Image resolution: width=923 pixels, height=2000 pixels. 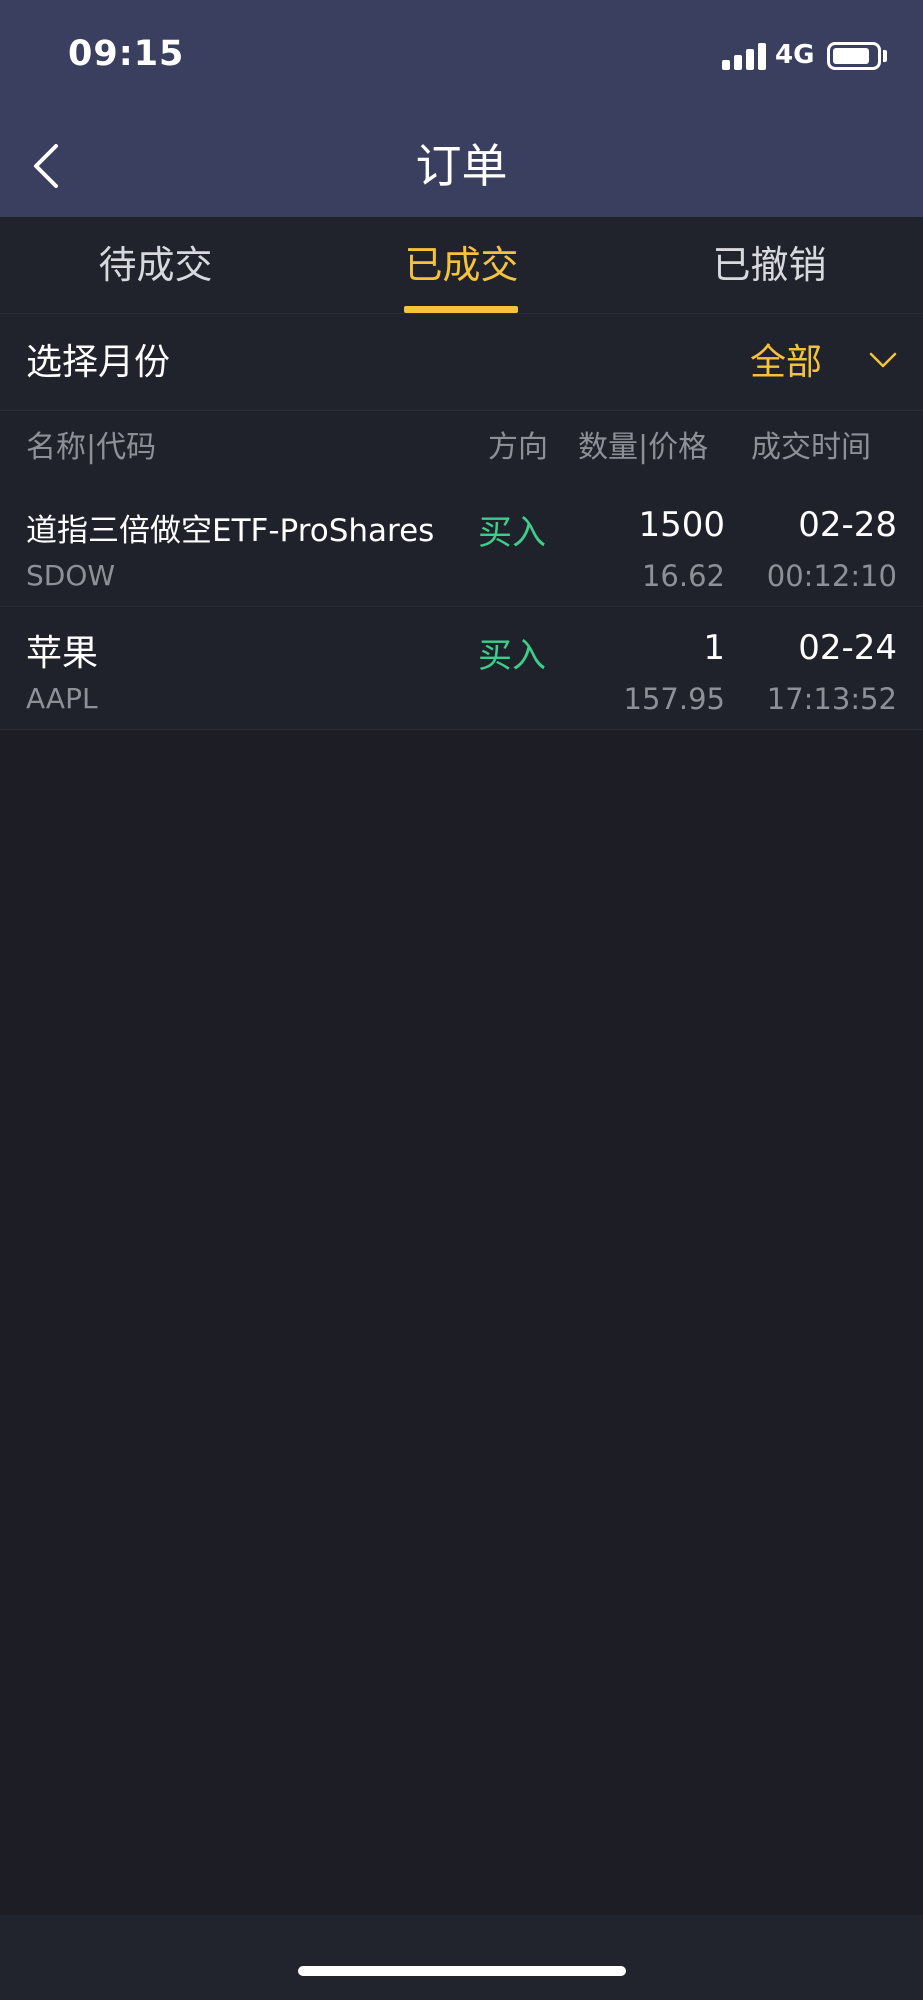 I want to click on table-row: 苹果 AAPL 买入 1 157.95 02-24 17:13:52, so click(x=461, y=669).